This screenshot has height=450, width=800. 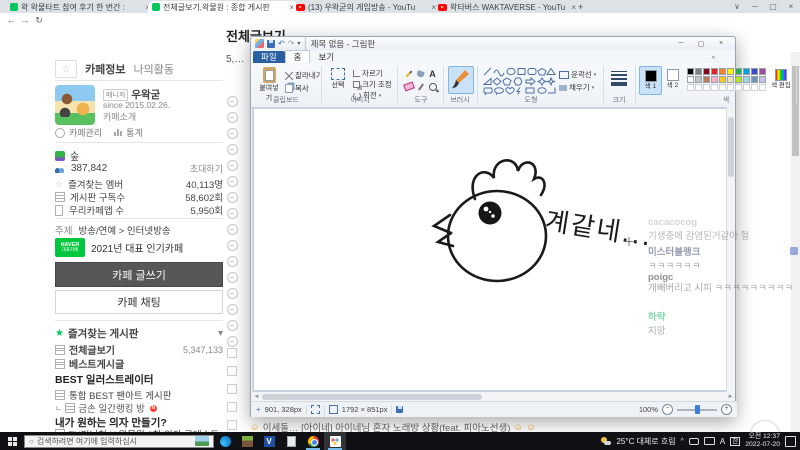 What do you see at coordinates (153, 69) in the screenshot?
I see `tab-my-activity: 나의활동` at bounding box center [153, 69].